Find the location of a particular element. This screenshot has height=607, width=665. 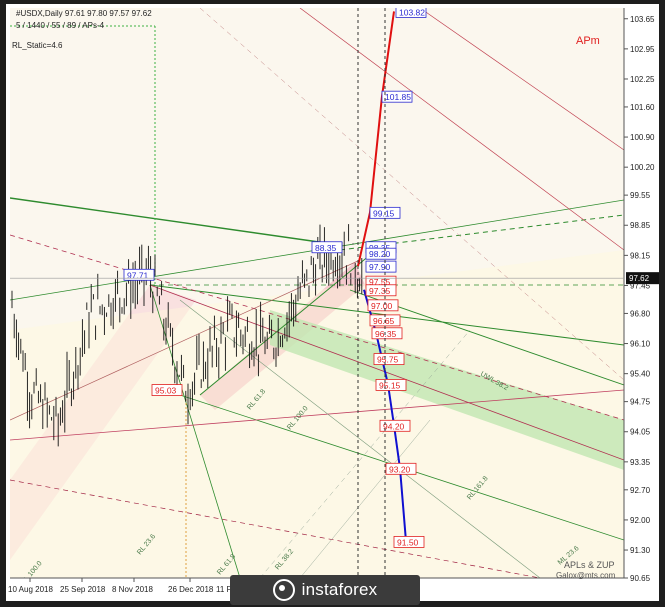

level-label-4: 101.85 is located at coordinates (398, 97).